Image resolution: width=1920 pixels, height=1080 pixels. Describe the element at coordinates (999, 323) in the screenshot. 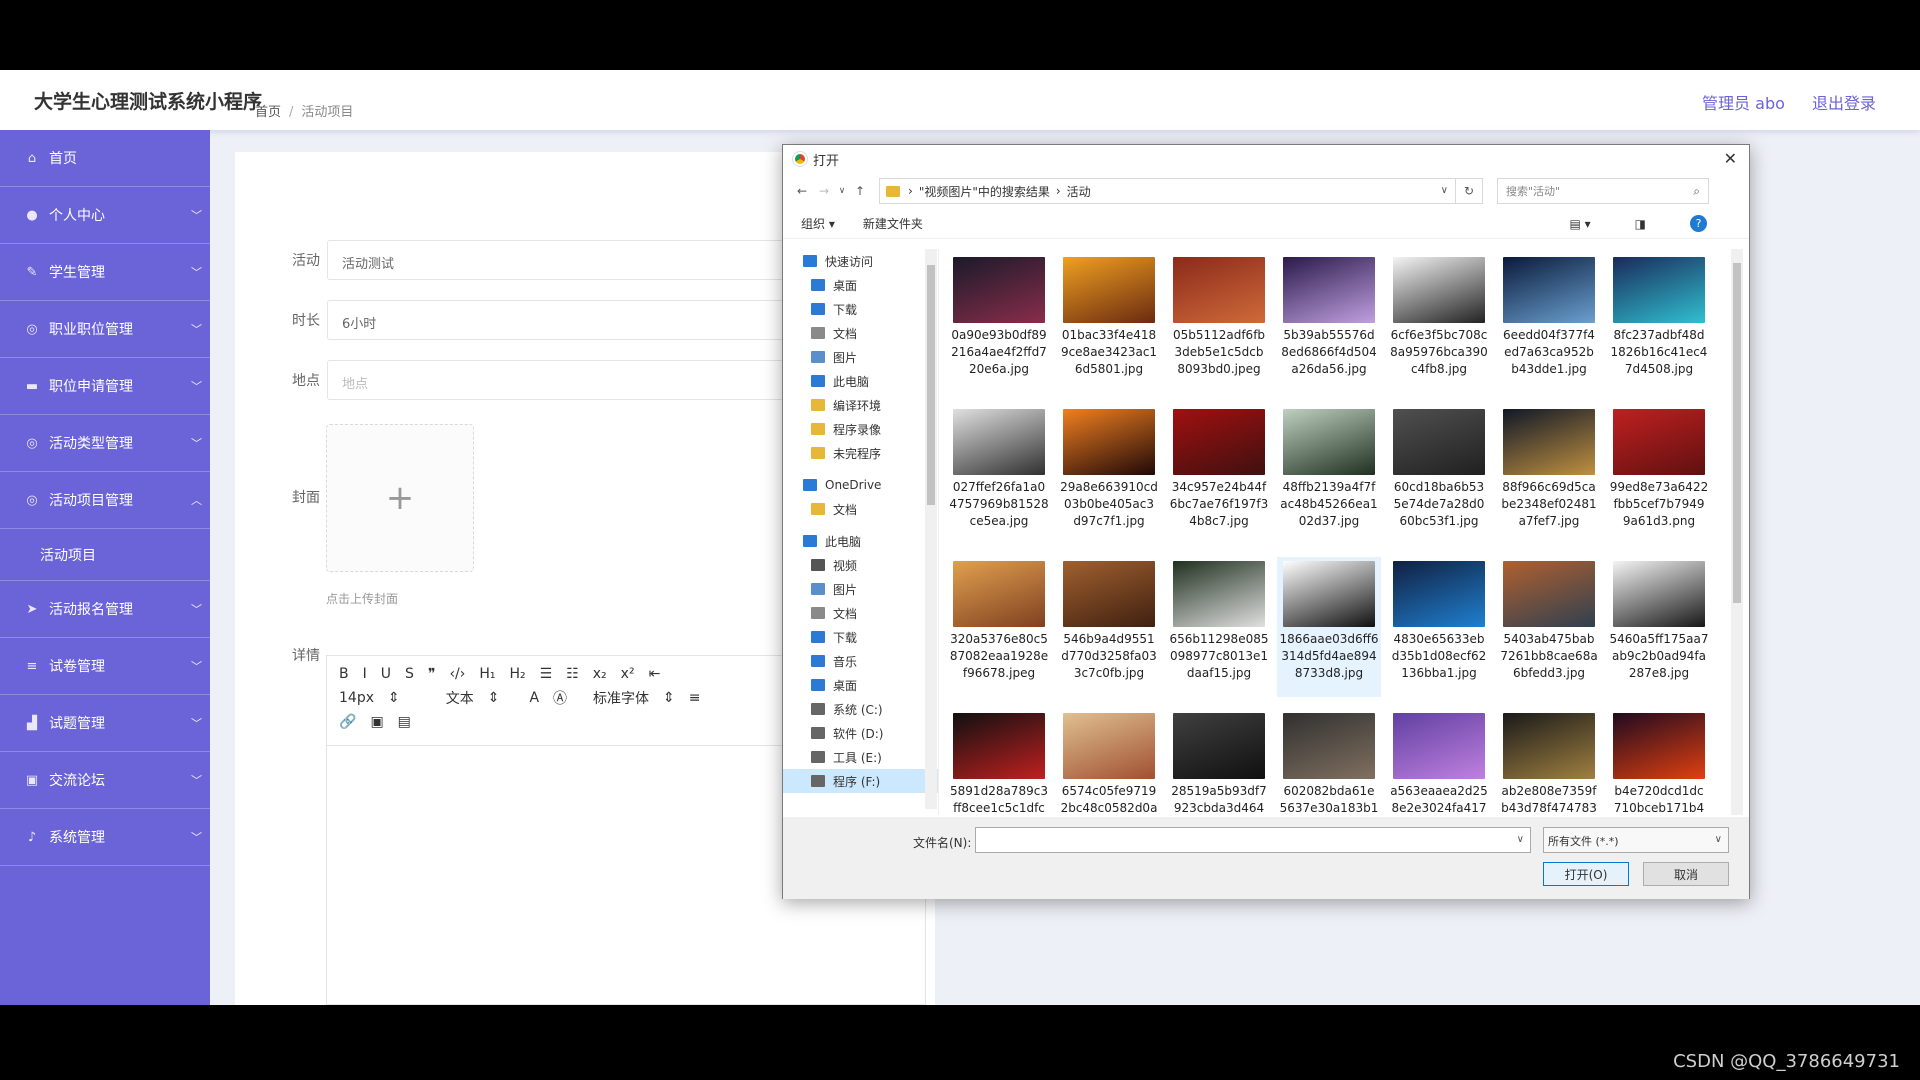

I see `file-tile: 0a90e93b0df89 216a4ae4f2ffd7 20e6a.jpg` at that location.